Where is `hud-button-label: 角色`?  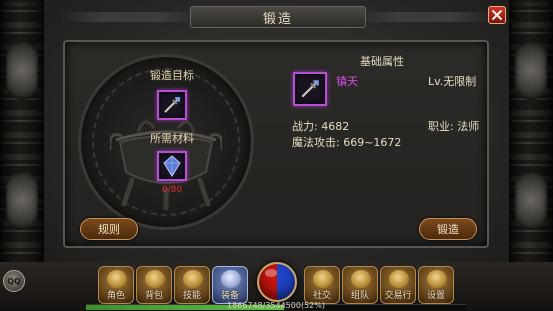 hud-button-label: 角色 is located at coordinates (115, 296).